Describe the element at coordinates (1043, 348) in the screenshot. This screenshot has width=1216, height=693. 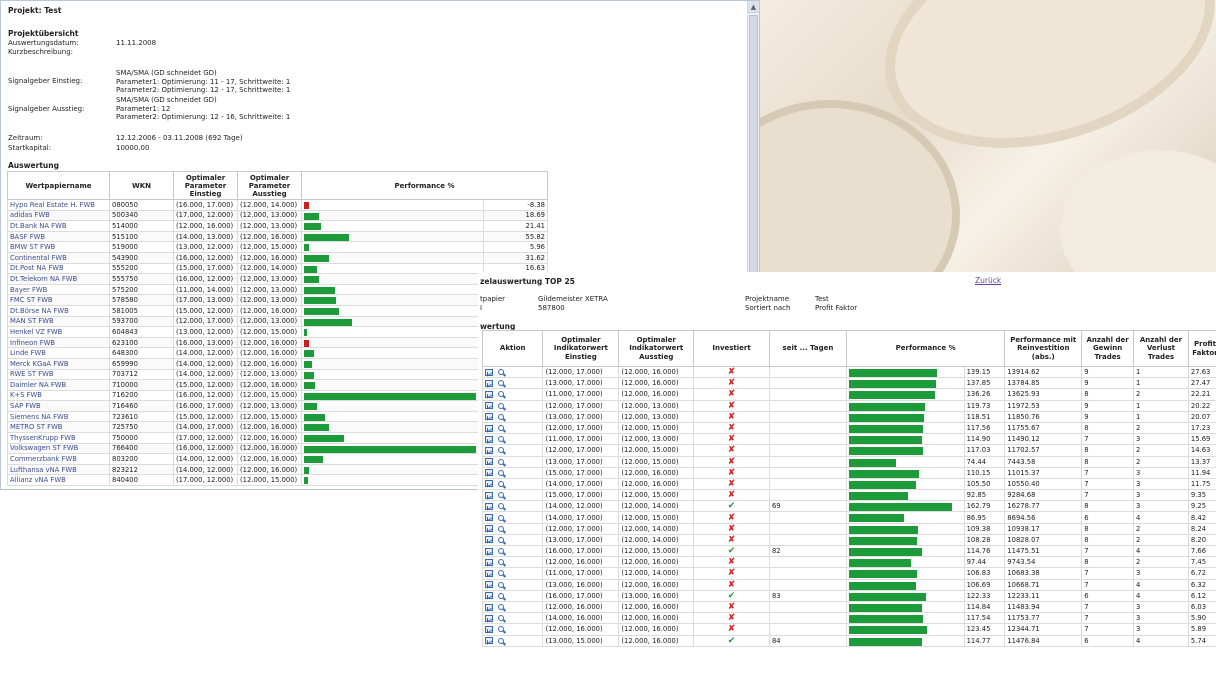
I see `col-header: Performance mit Reinvestition (abs.)` at that location.